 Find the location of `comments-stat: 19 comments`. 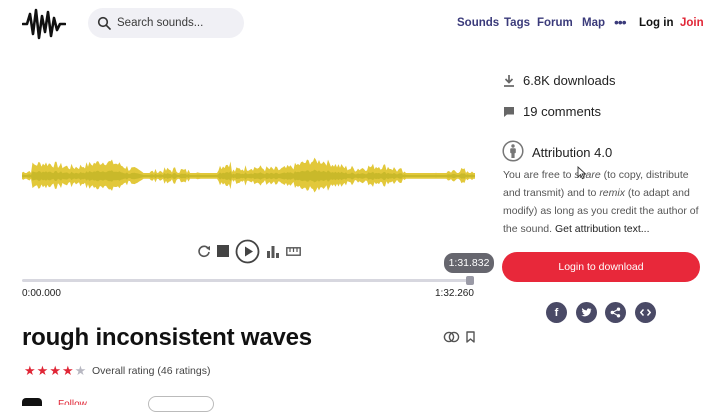

comments-stat: 19 comments is located at coordinates (552, 111).